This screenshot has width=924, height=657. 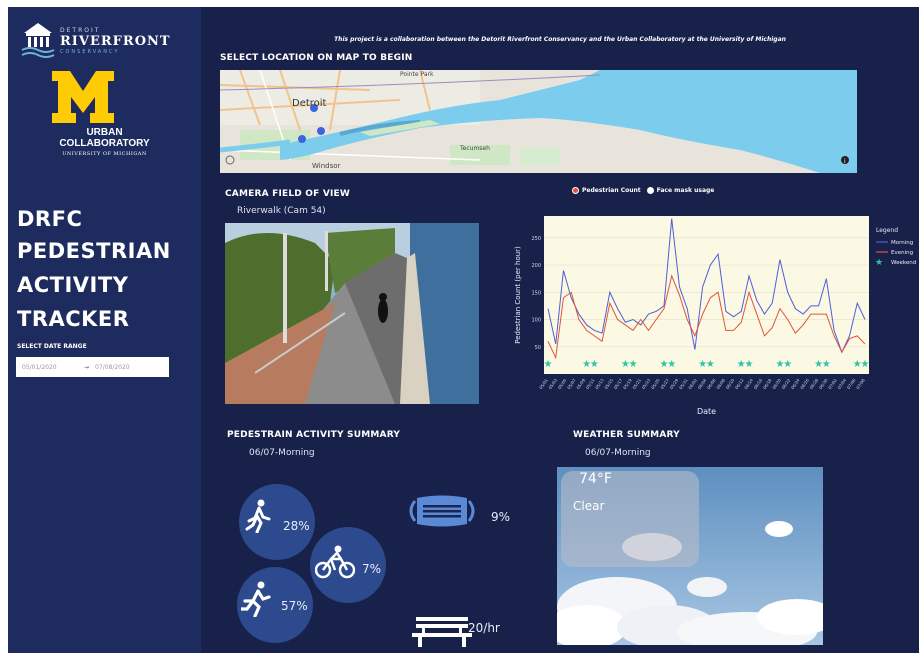 What do you see at coordinates (417, 74) in the screenshot?
I see `map-label-pointe: Pointe Park` at bounding box center [417, 74].